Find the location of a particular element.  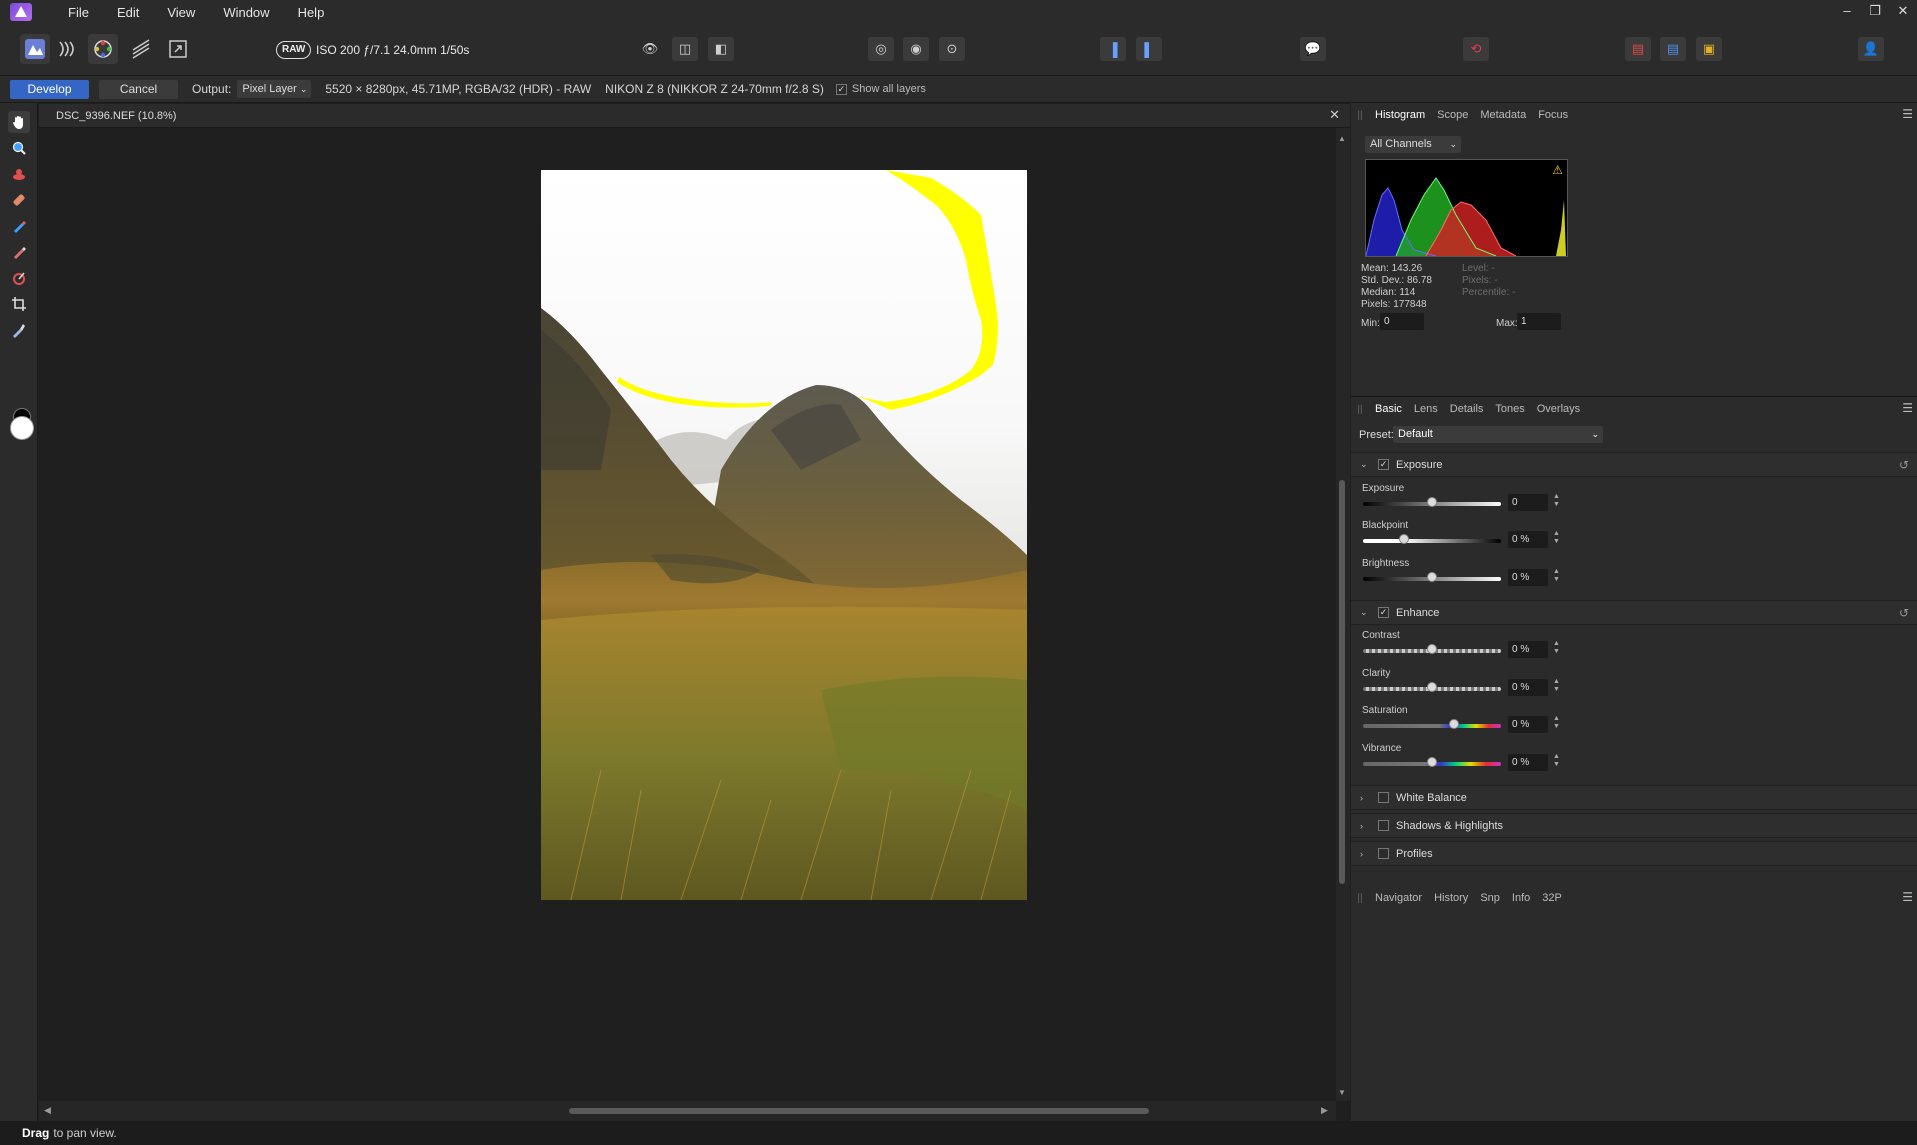

channel-select: All Channels ⌄ is located at coordinates (1413, 144).